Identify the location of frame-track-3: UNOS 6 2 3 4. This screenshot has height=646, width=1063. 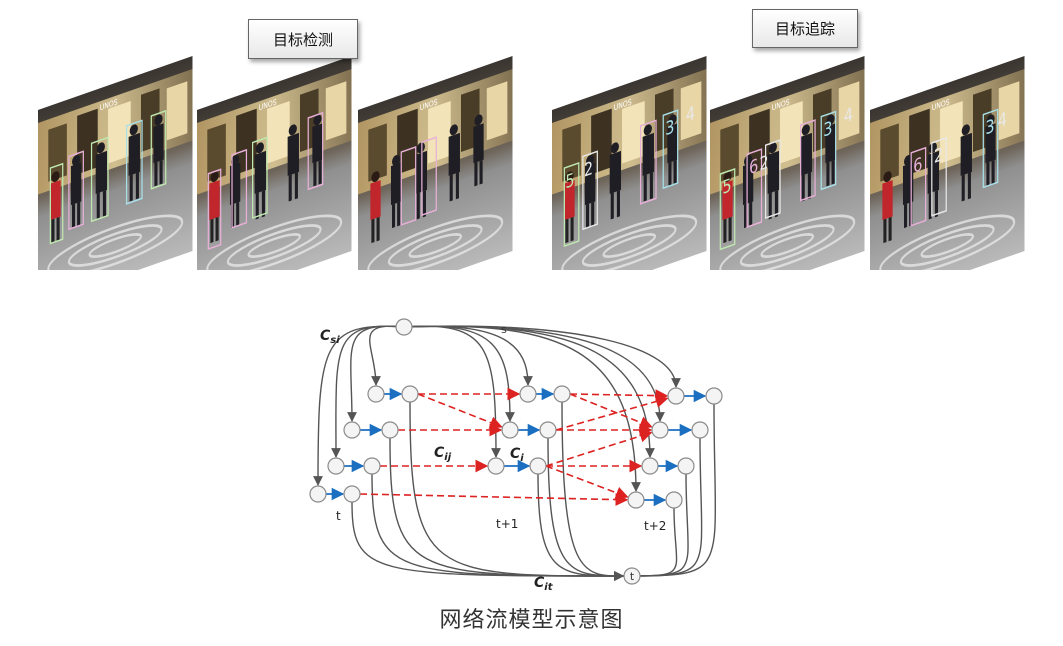
(947, 180).